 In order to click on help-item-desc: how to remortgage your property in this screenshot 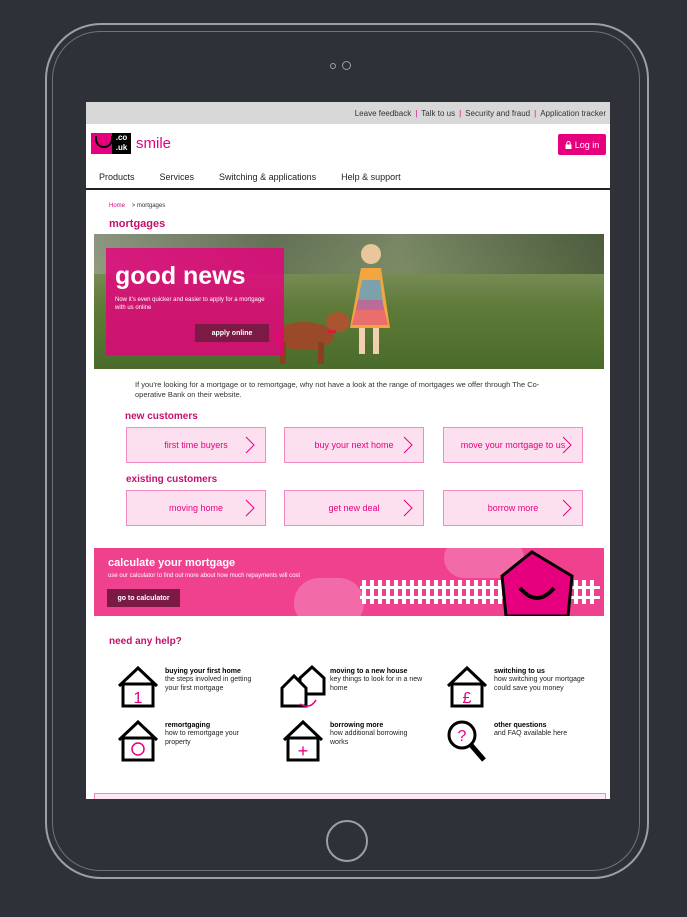, I will do `click(202, 738)`.